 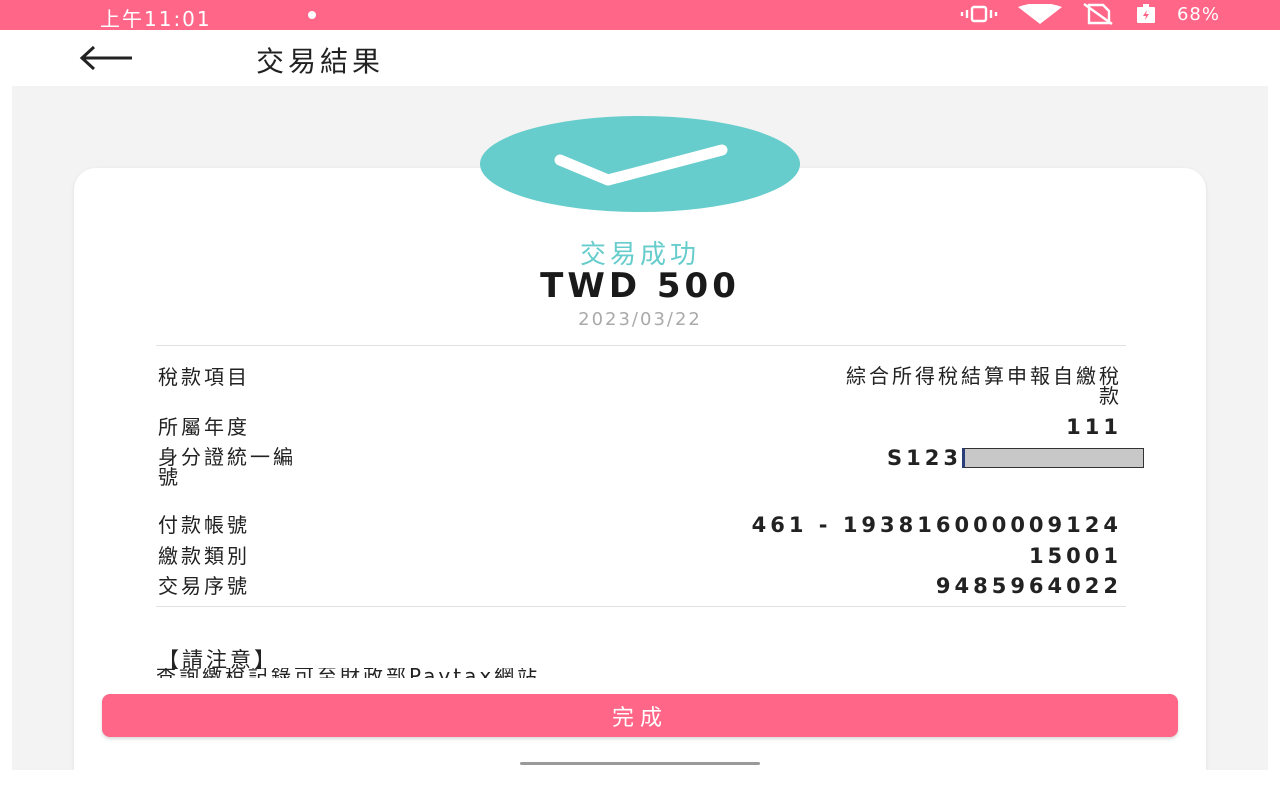 What do you see at coordinates (1053, 458) in the screenshot?
I see `redaction-mask` at bounding box center [1053, 458].